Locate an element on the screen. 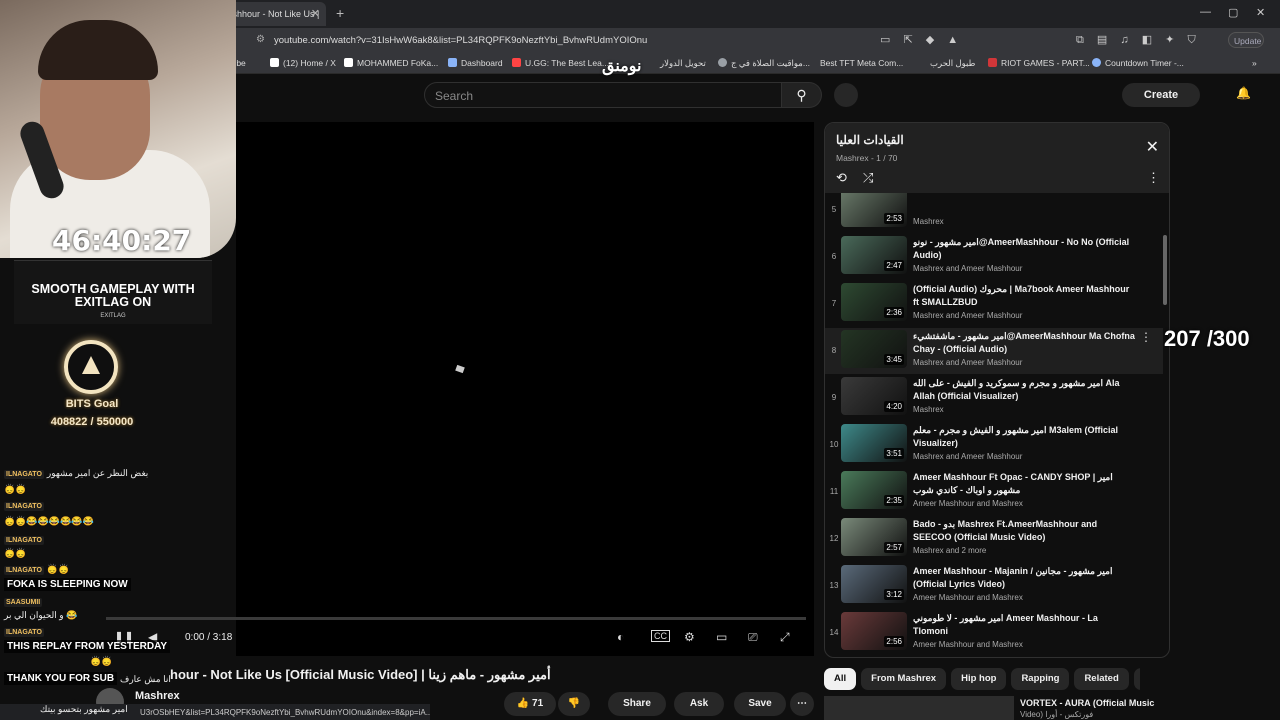 Image resolution: width=1280 pixels, height=720 pixels. search-input: Search is located at coordinates (603, 95).